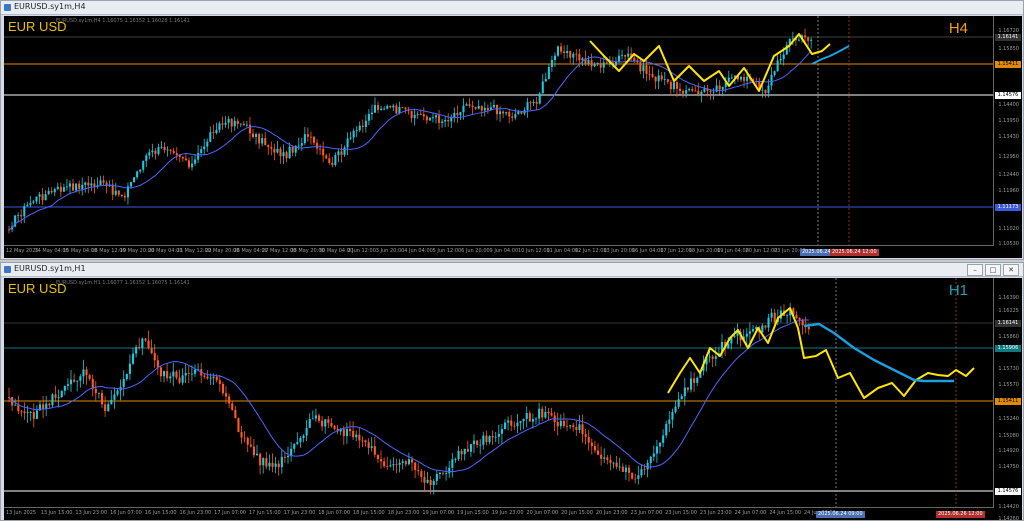 The image size is (1024, 521). Describe the element at coordinates (704, 251) in the screenshot. I see `time-tick-label: 18 Jun 20:00` at that location.